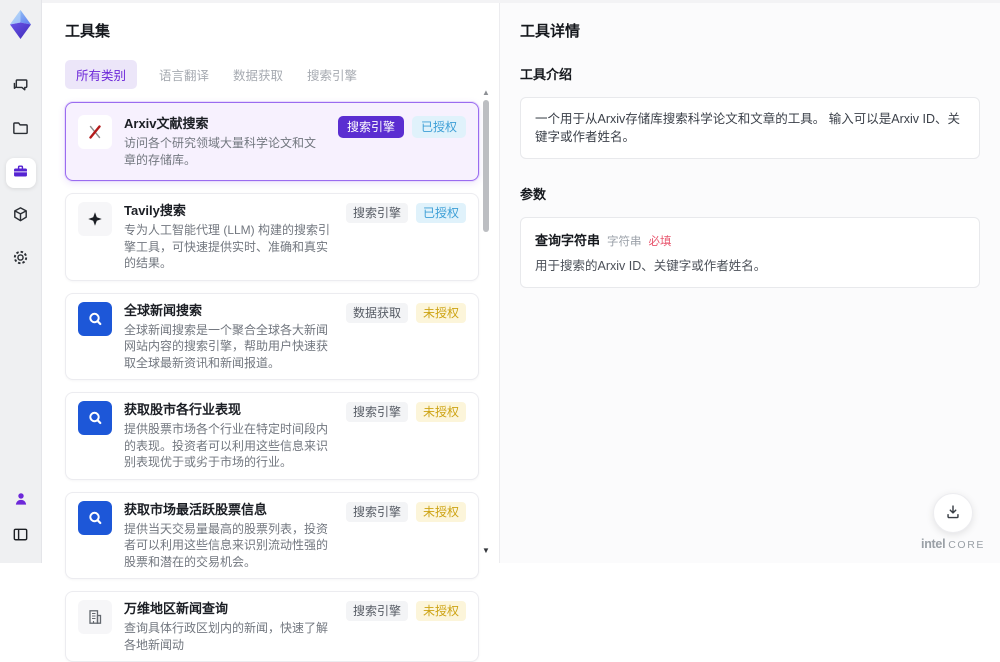  Describe the element at coordinates (196, 509) in the screenshot. I see `tool-title: 获取市场最活跃股票信息` at that location.